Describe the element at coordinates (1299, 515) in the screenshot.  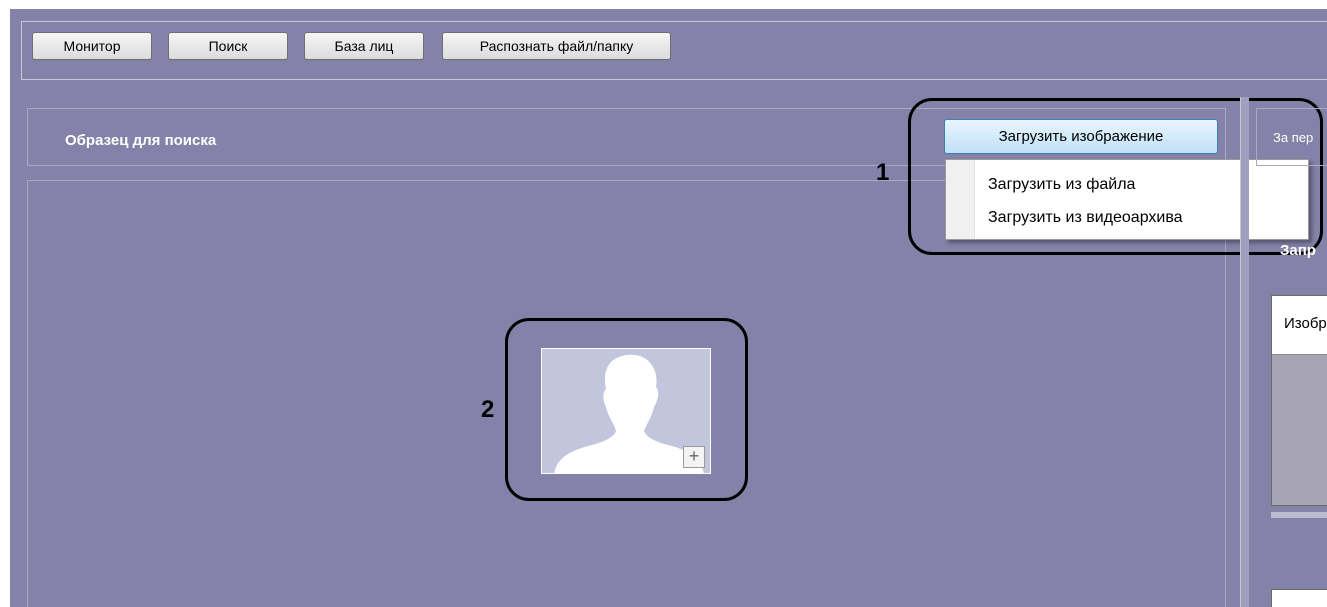
I see `right-panel-separator` at that location.